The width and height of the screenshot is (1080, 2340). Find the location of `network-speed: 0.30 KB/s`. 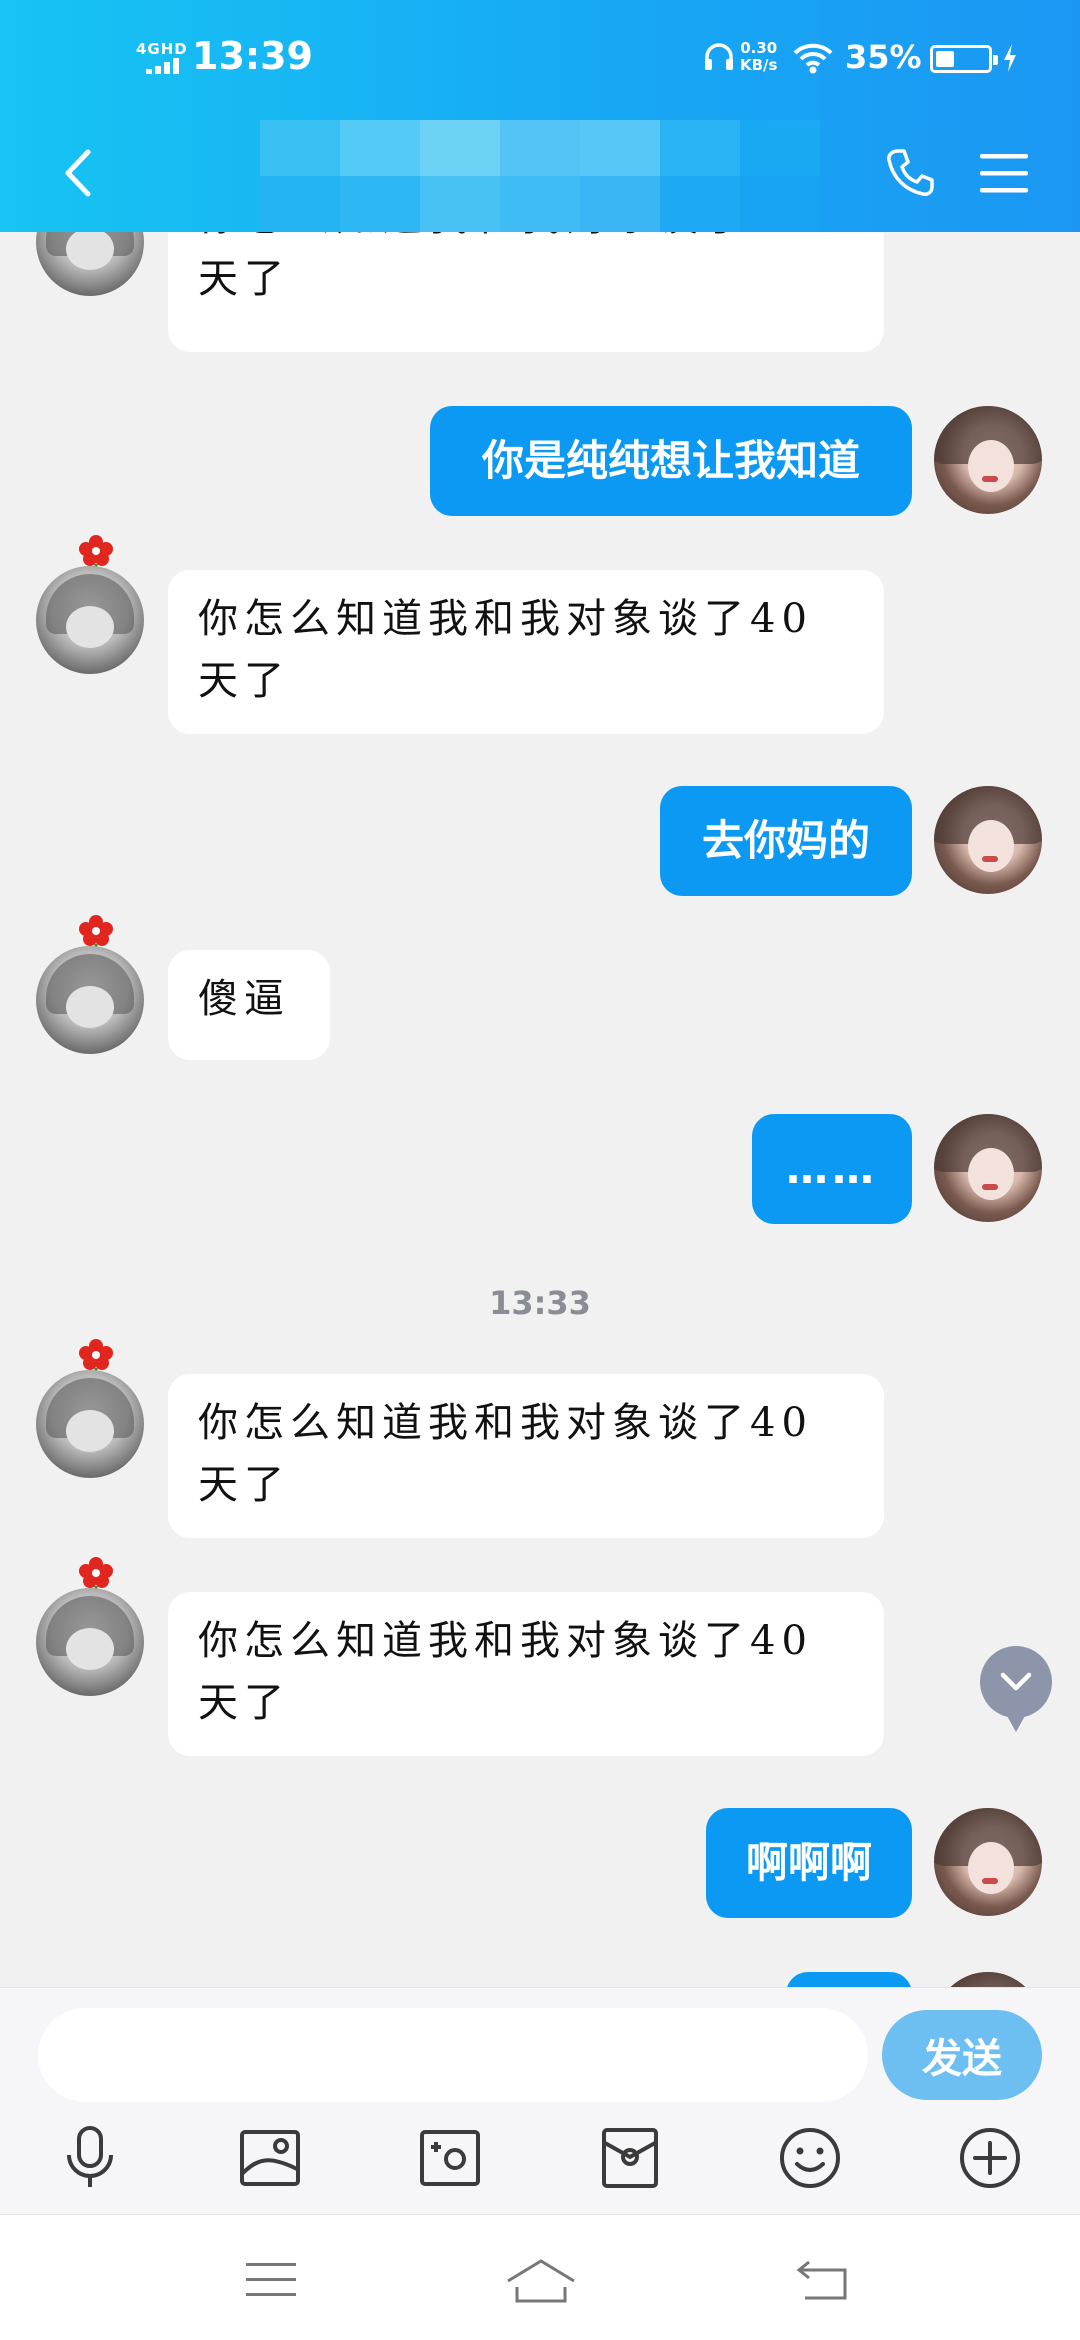

network-speed: 0.30 KB/s is located at coordinates (758, 57).